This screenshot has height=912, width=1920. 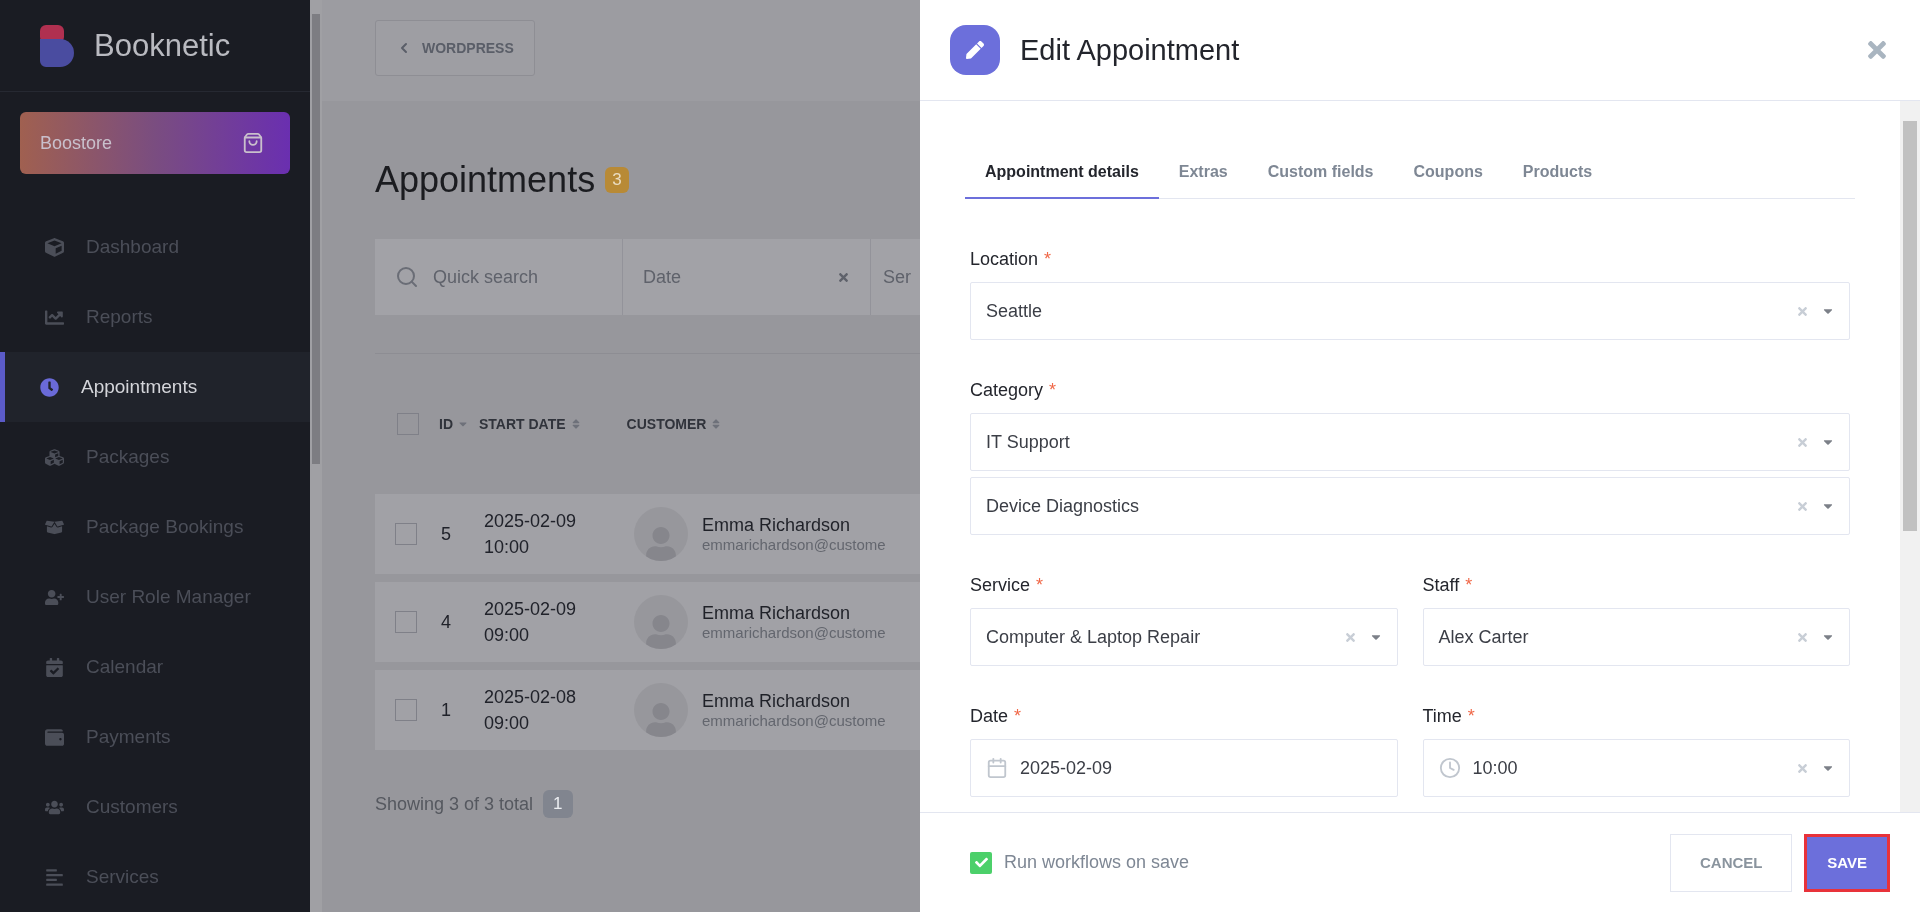 I want to click on table-cell-text: 1, so click(x=446, y=710).